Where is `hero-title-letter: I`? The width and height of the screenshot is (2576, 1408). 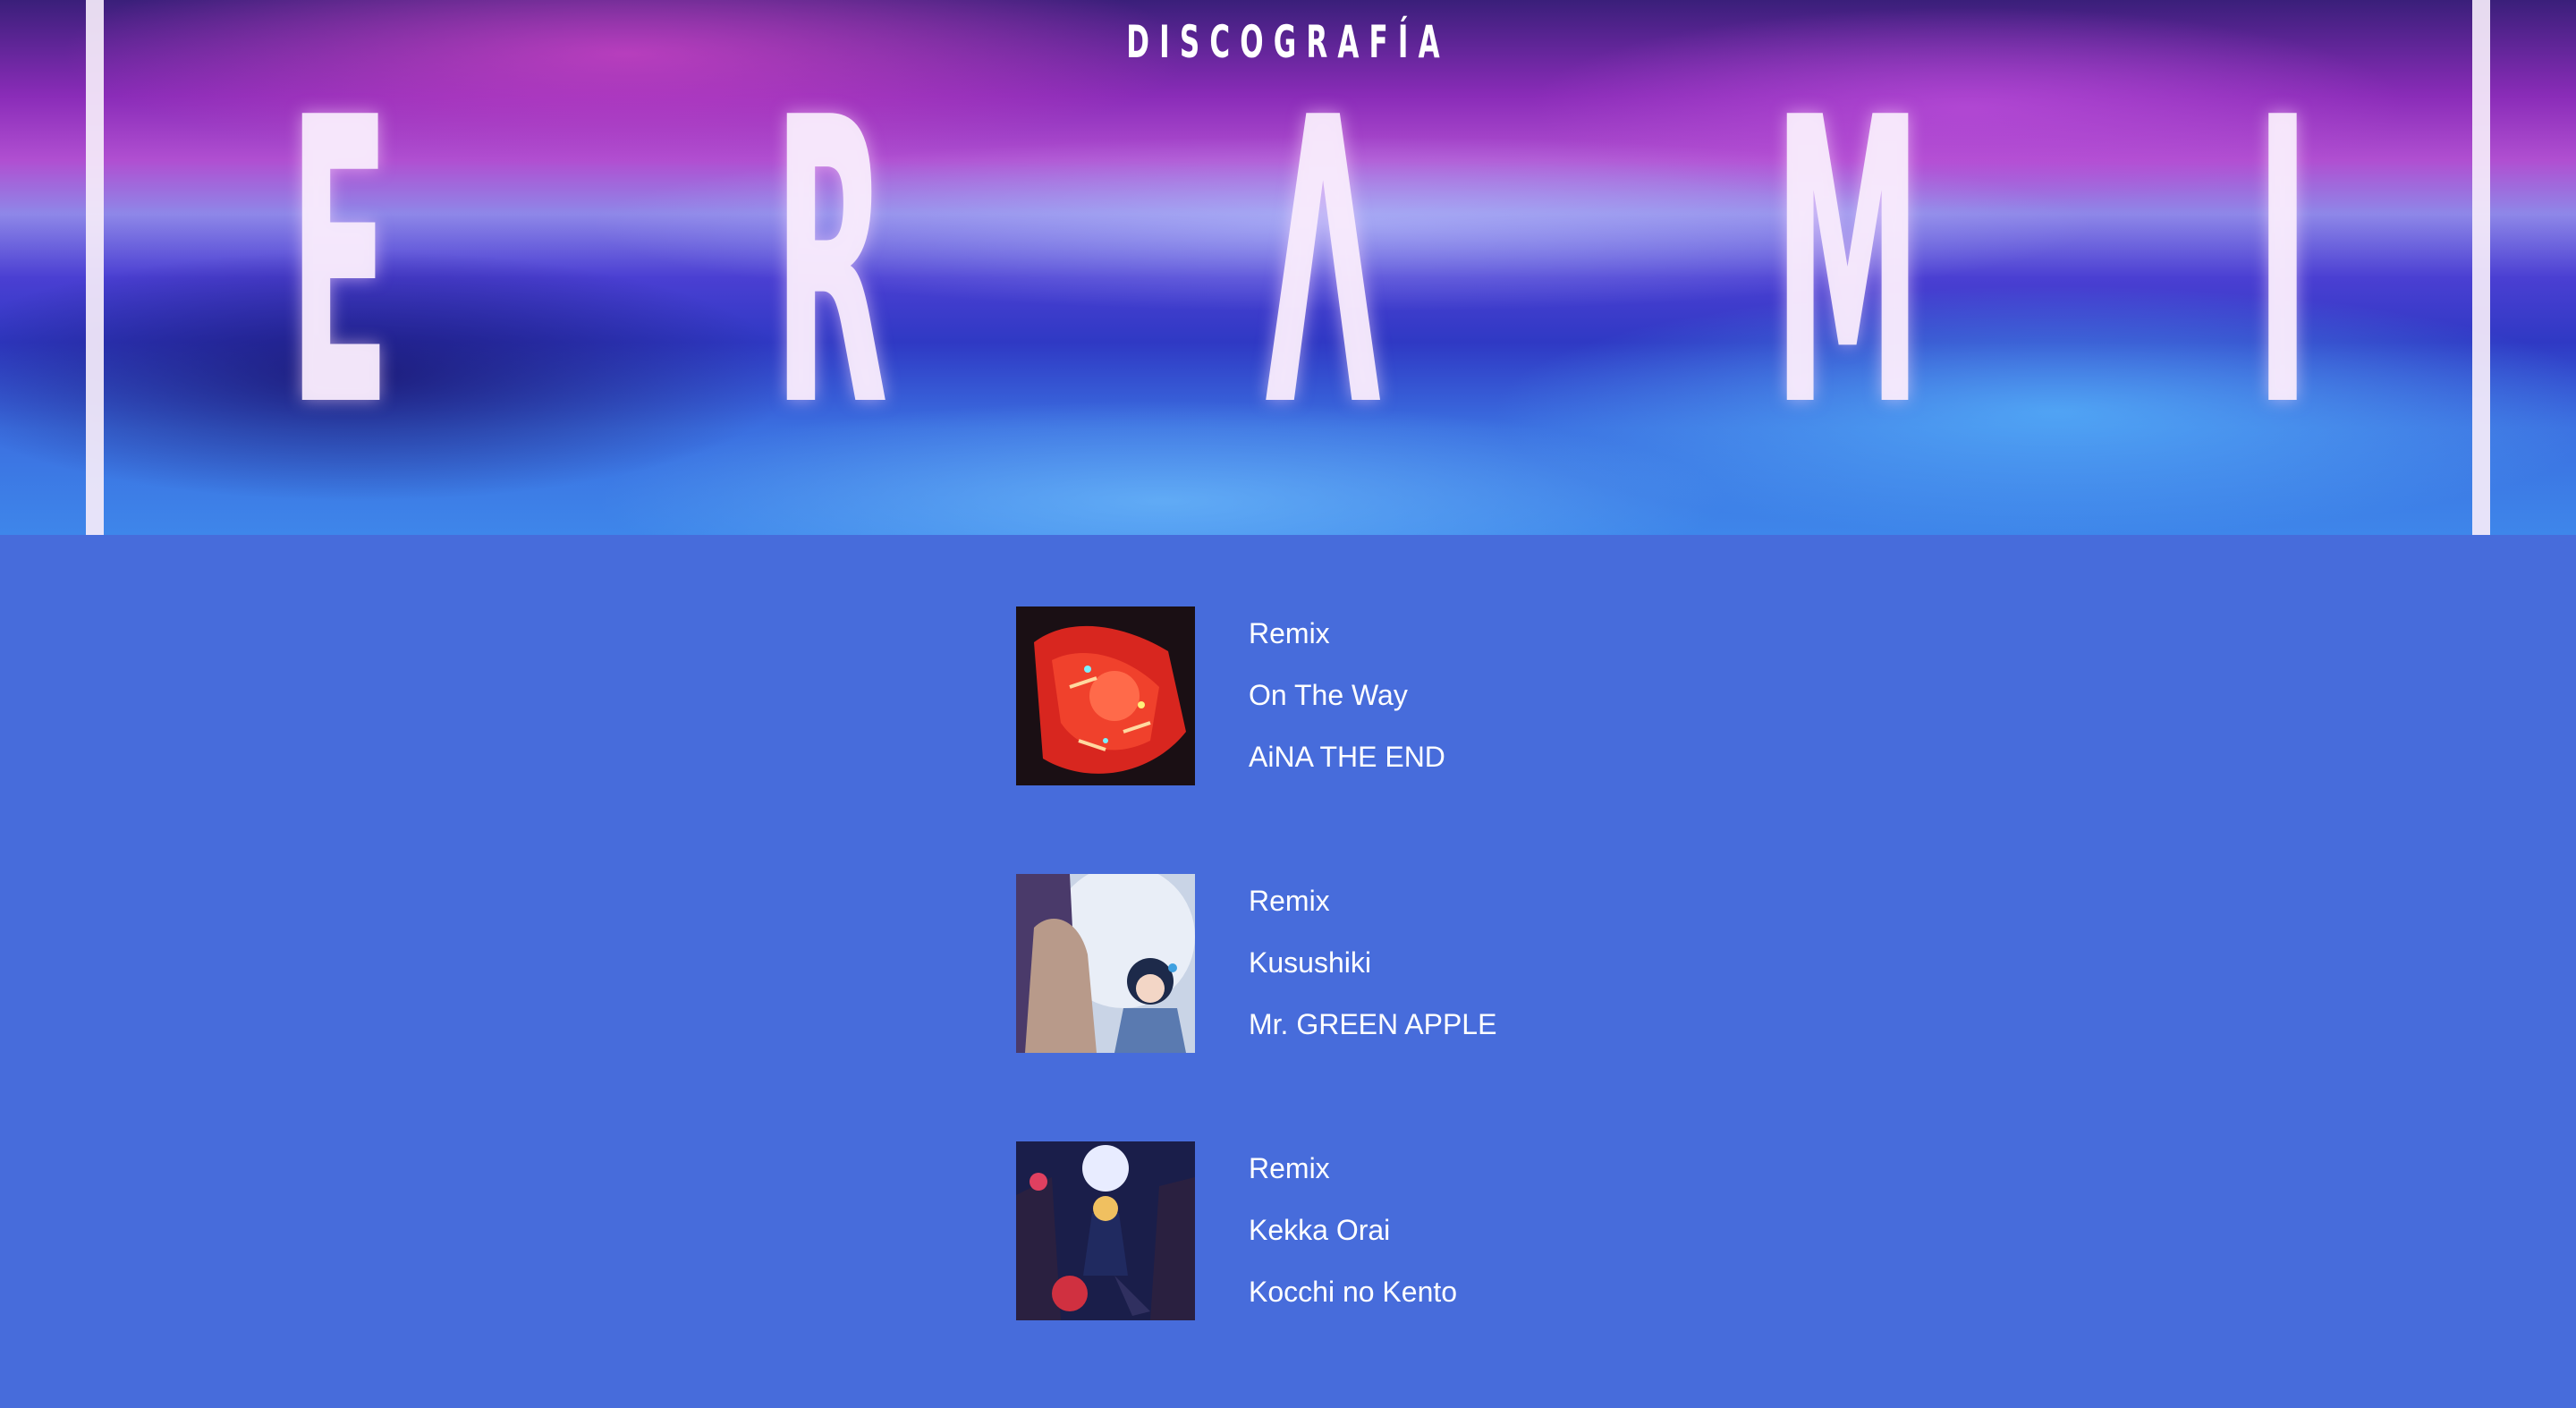
hero-title-letter: I is located at coordinates (2282, 264).